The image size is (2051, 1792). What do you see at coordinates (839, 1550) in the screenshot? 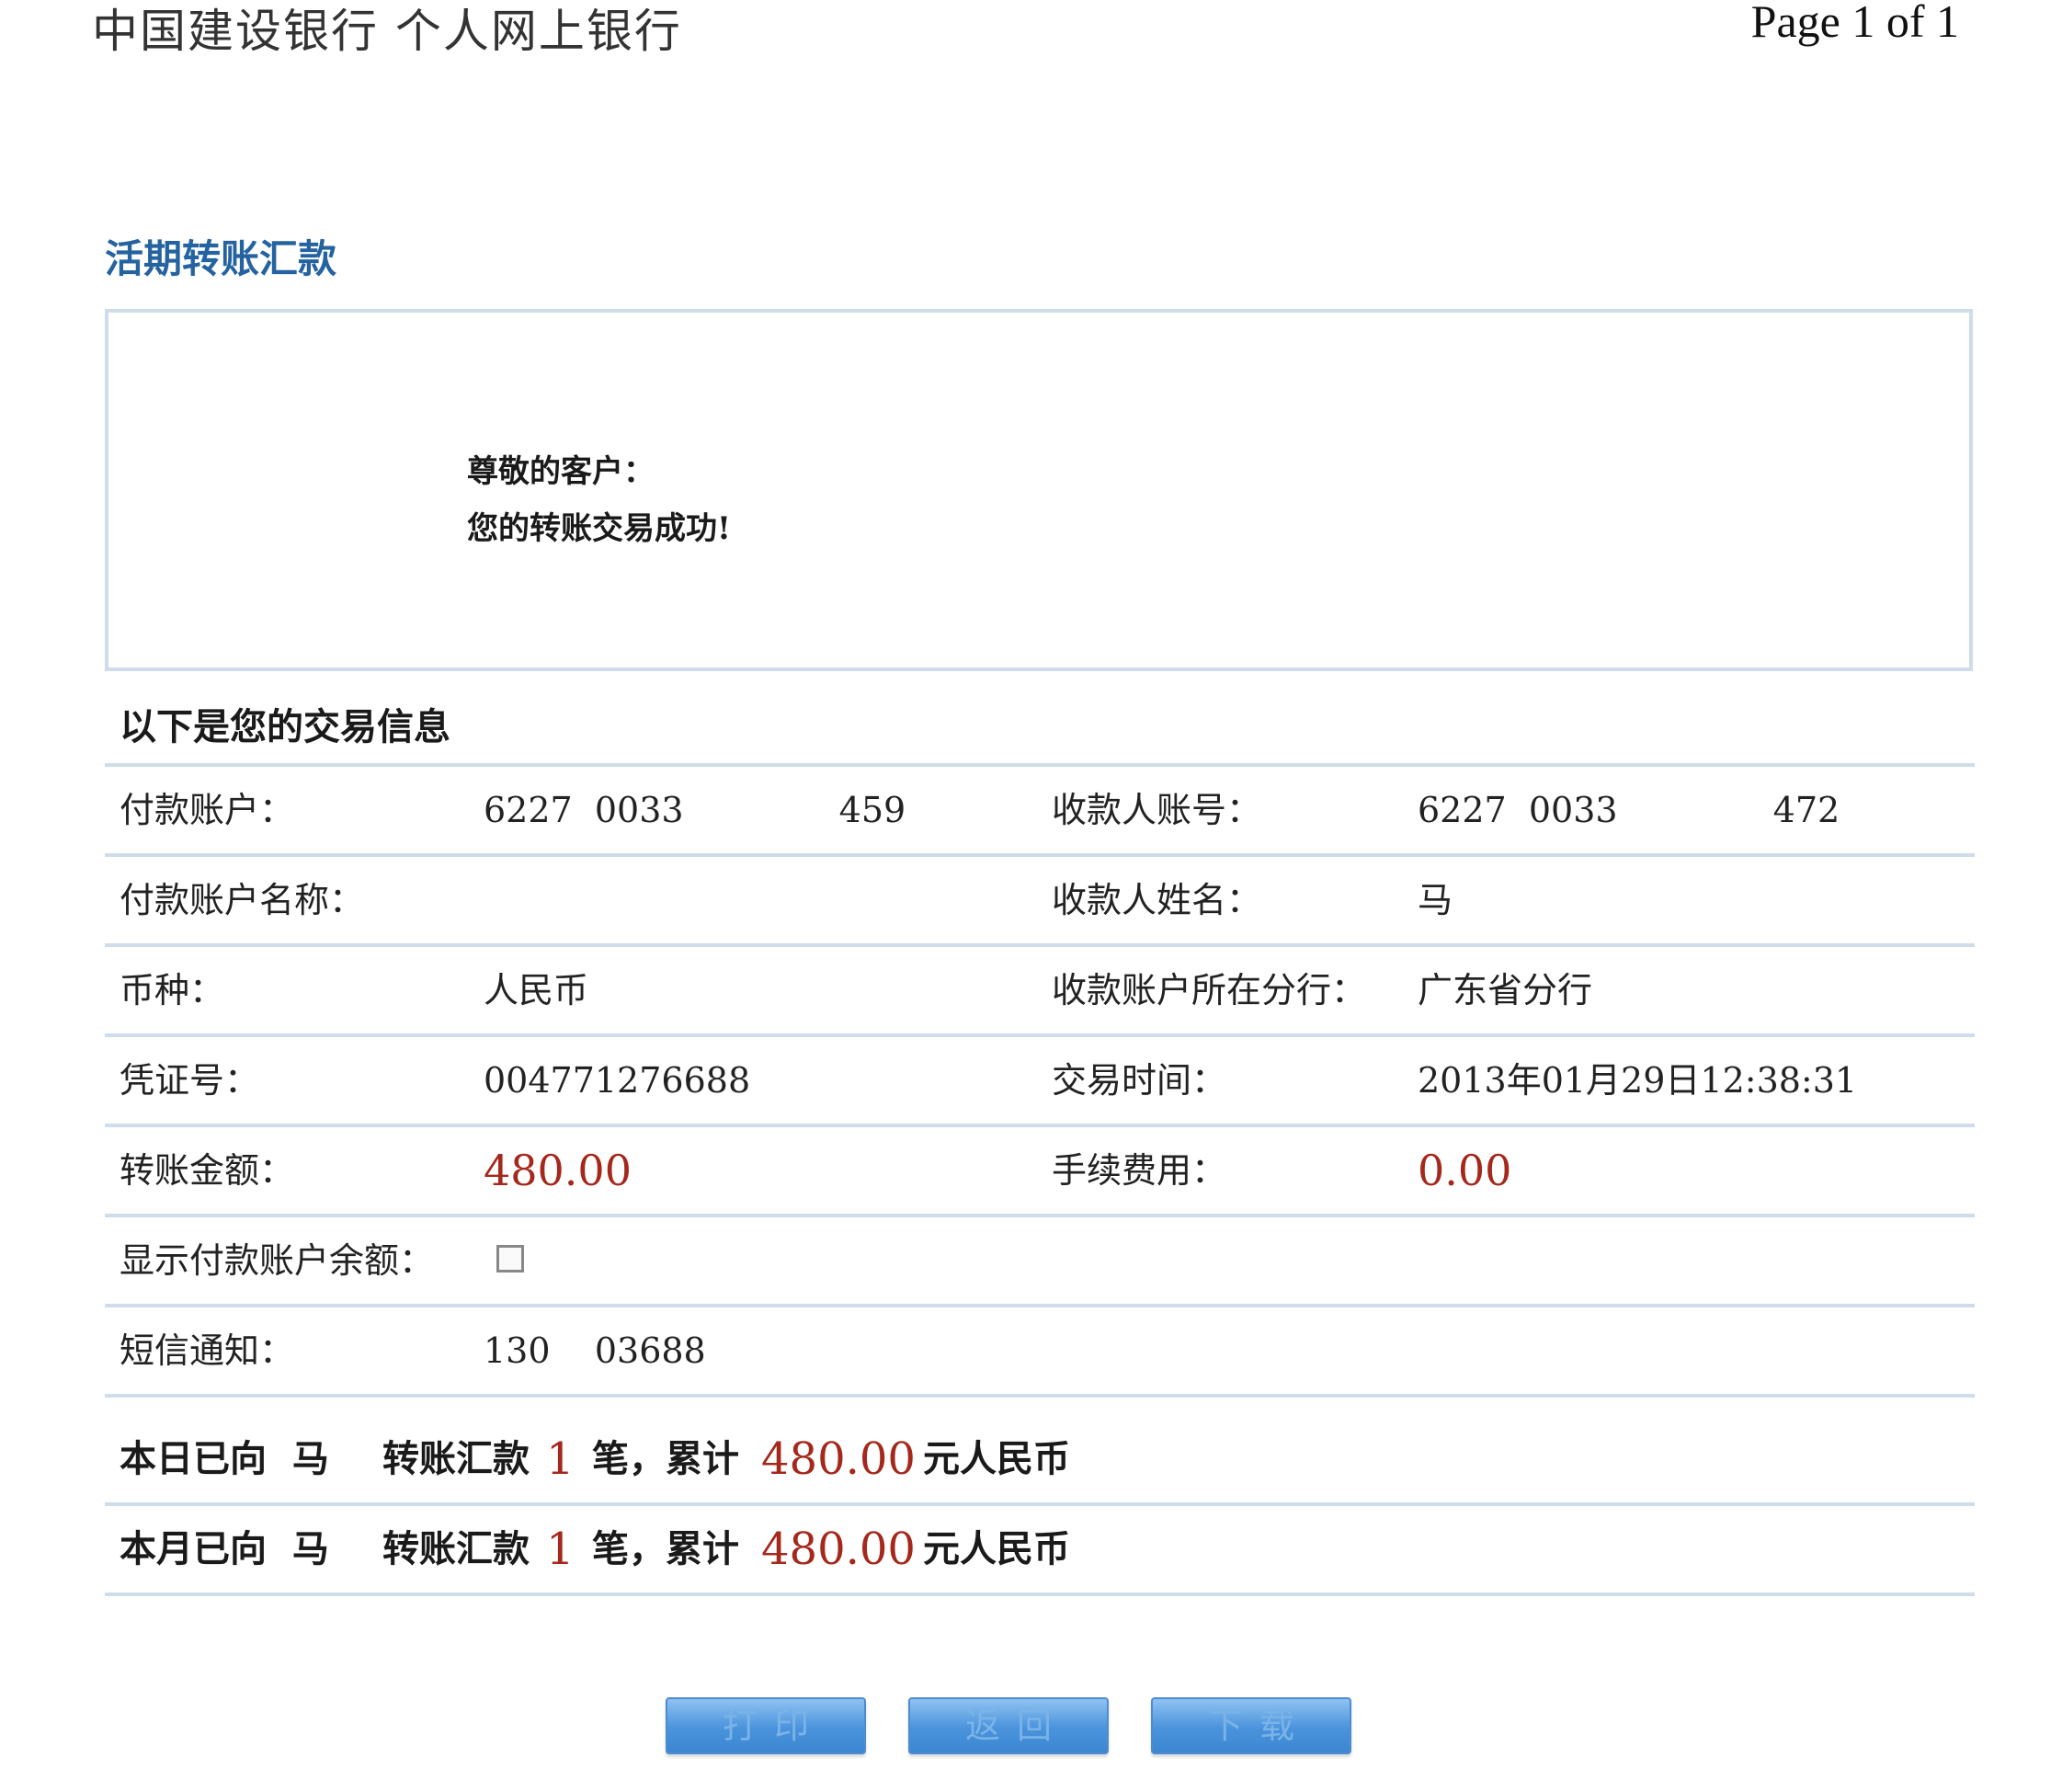
I see `monthly-total: 480.00` at bounding box center [839, 1550].